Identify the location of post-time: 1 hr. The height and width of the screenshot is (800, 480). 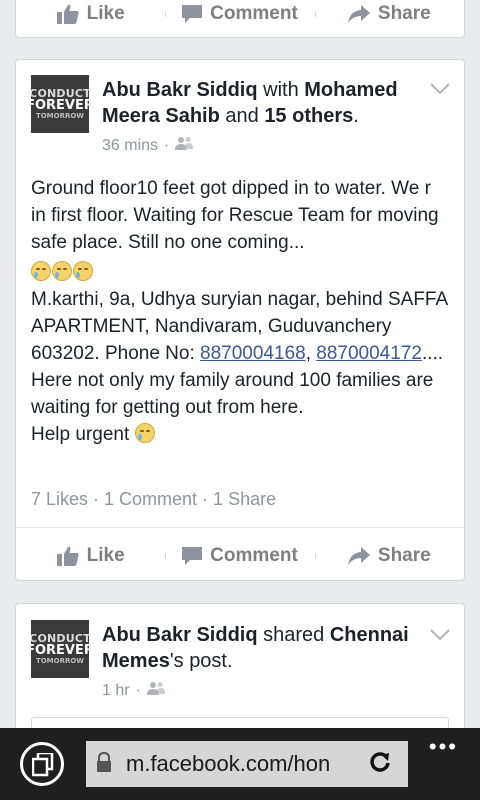
(116, 691).